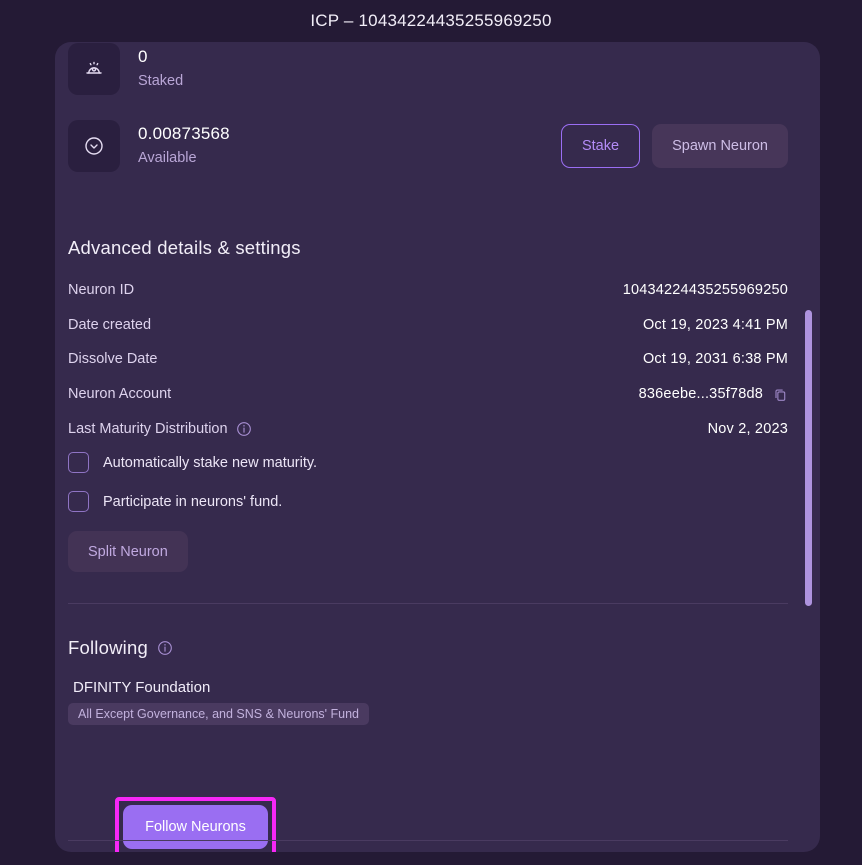 Image resolution: width=862 pixels, height=865 pixels. Describe the element at coordinates (78, 501) in the screenshot. I see `neurons-fund-checkbox` at that location.